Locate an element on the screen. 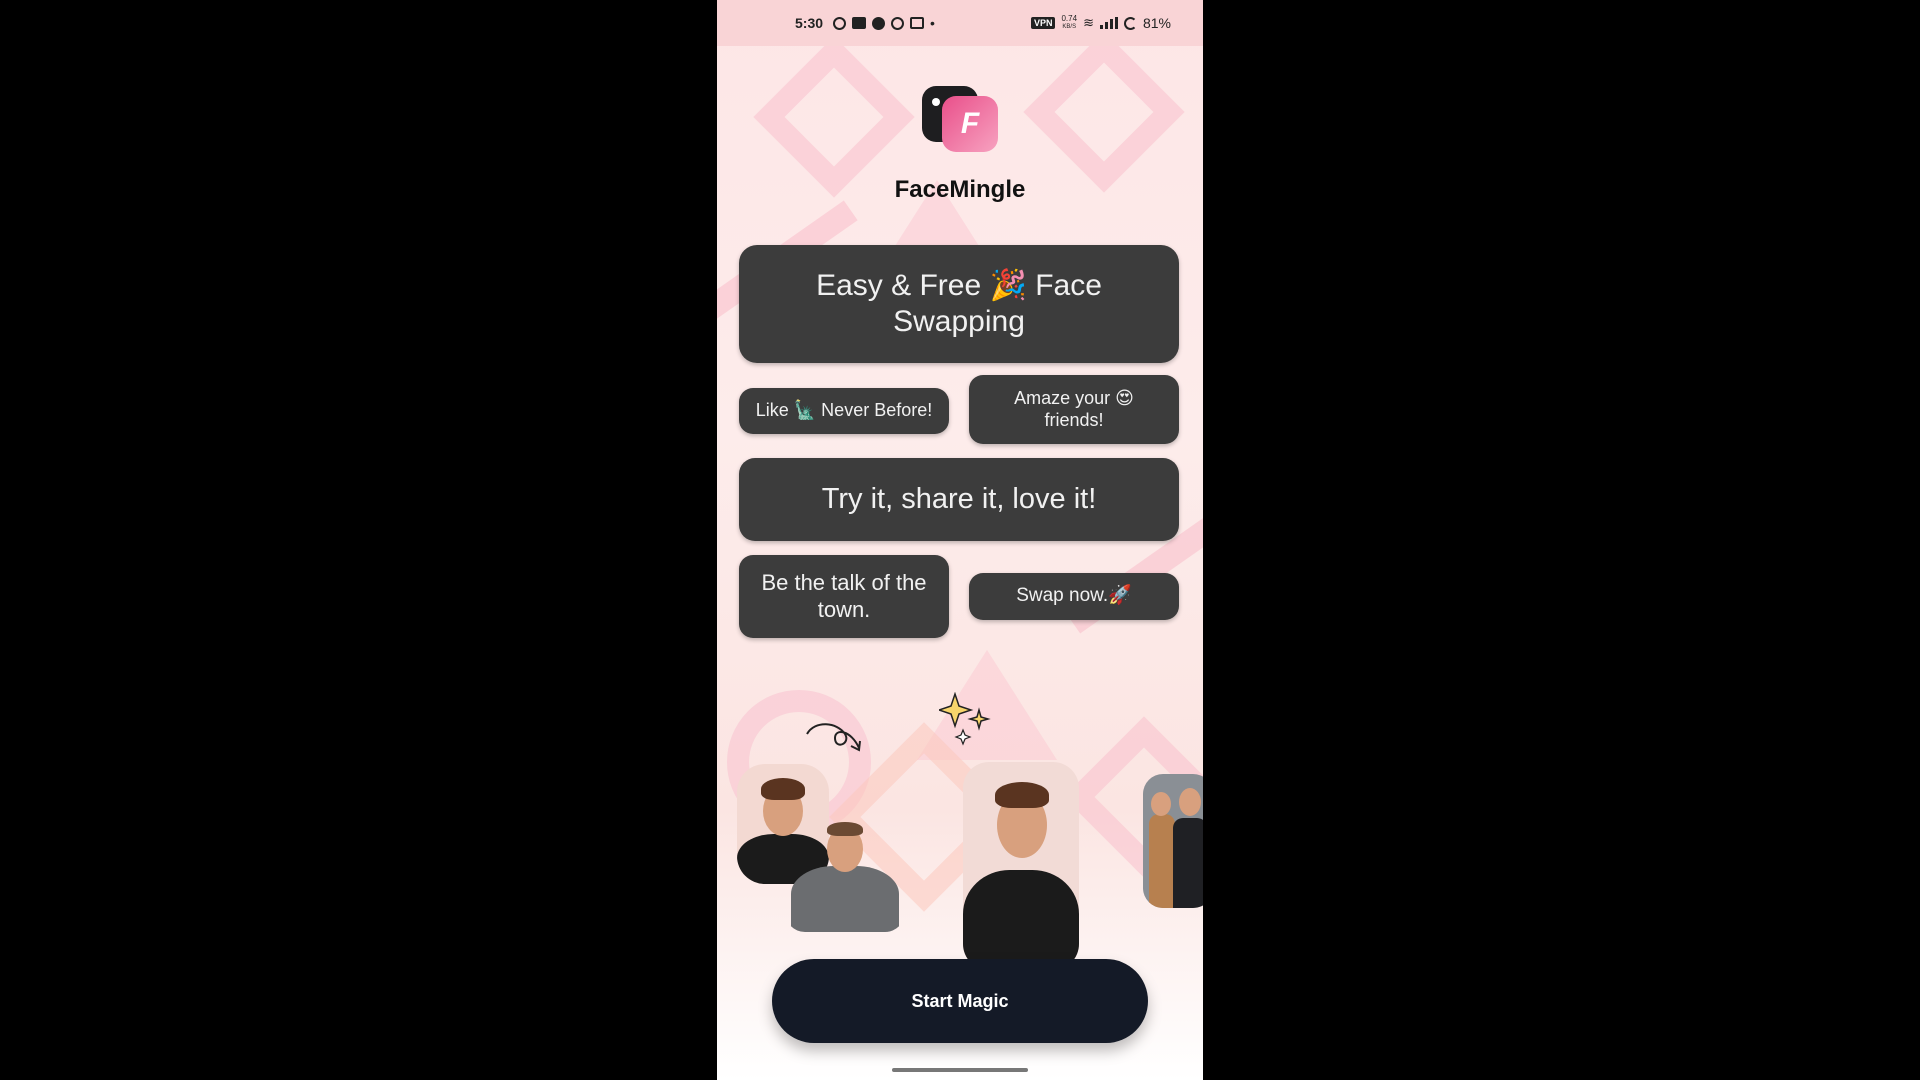 Image resolution: width=1920 pixels, height=1080 pixels. start-magic-button: Start Magic is located at coordinates (960, 1001).